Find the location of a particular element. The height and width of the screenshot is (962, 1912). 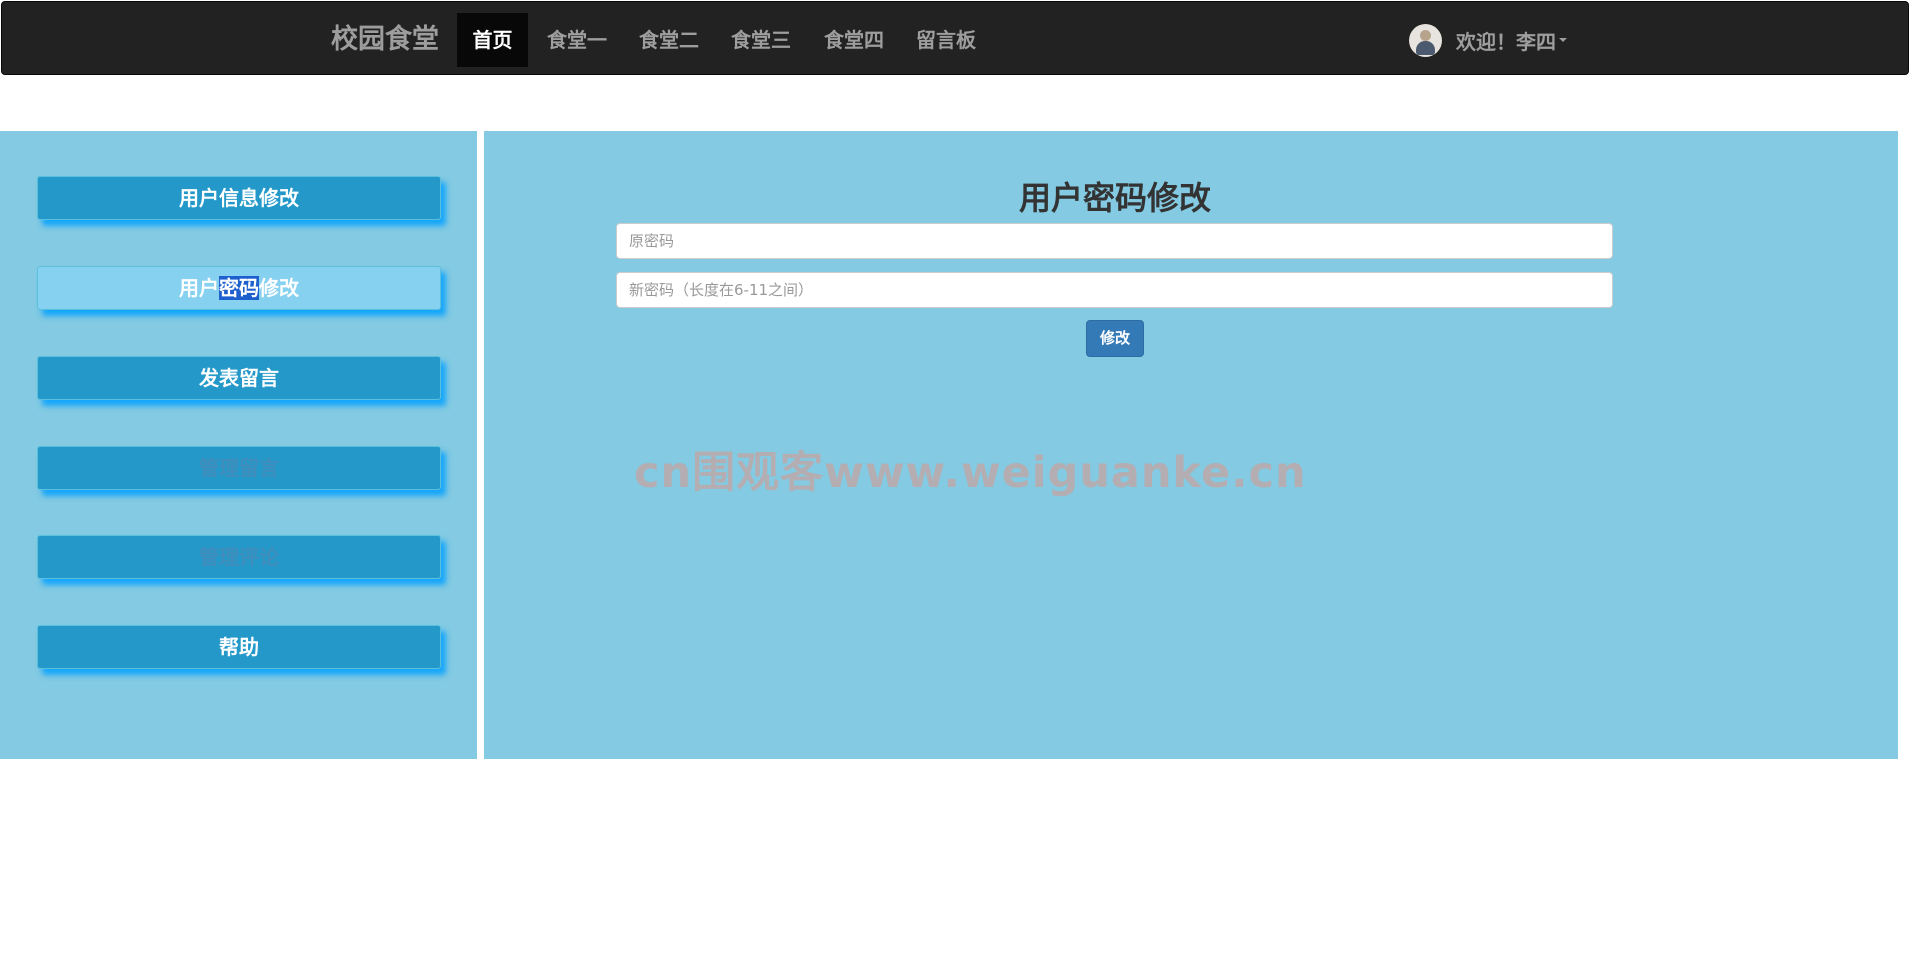

top-navbar: 校园食堂 首页 食堂一 食堂二 食堂三 食堂四 留言板 欢迎！李四 is located at coordinates (955, 38).